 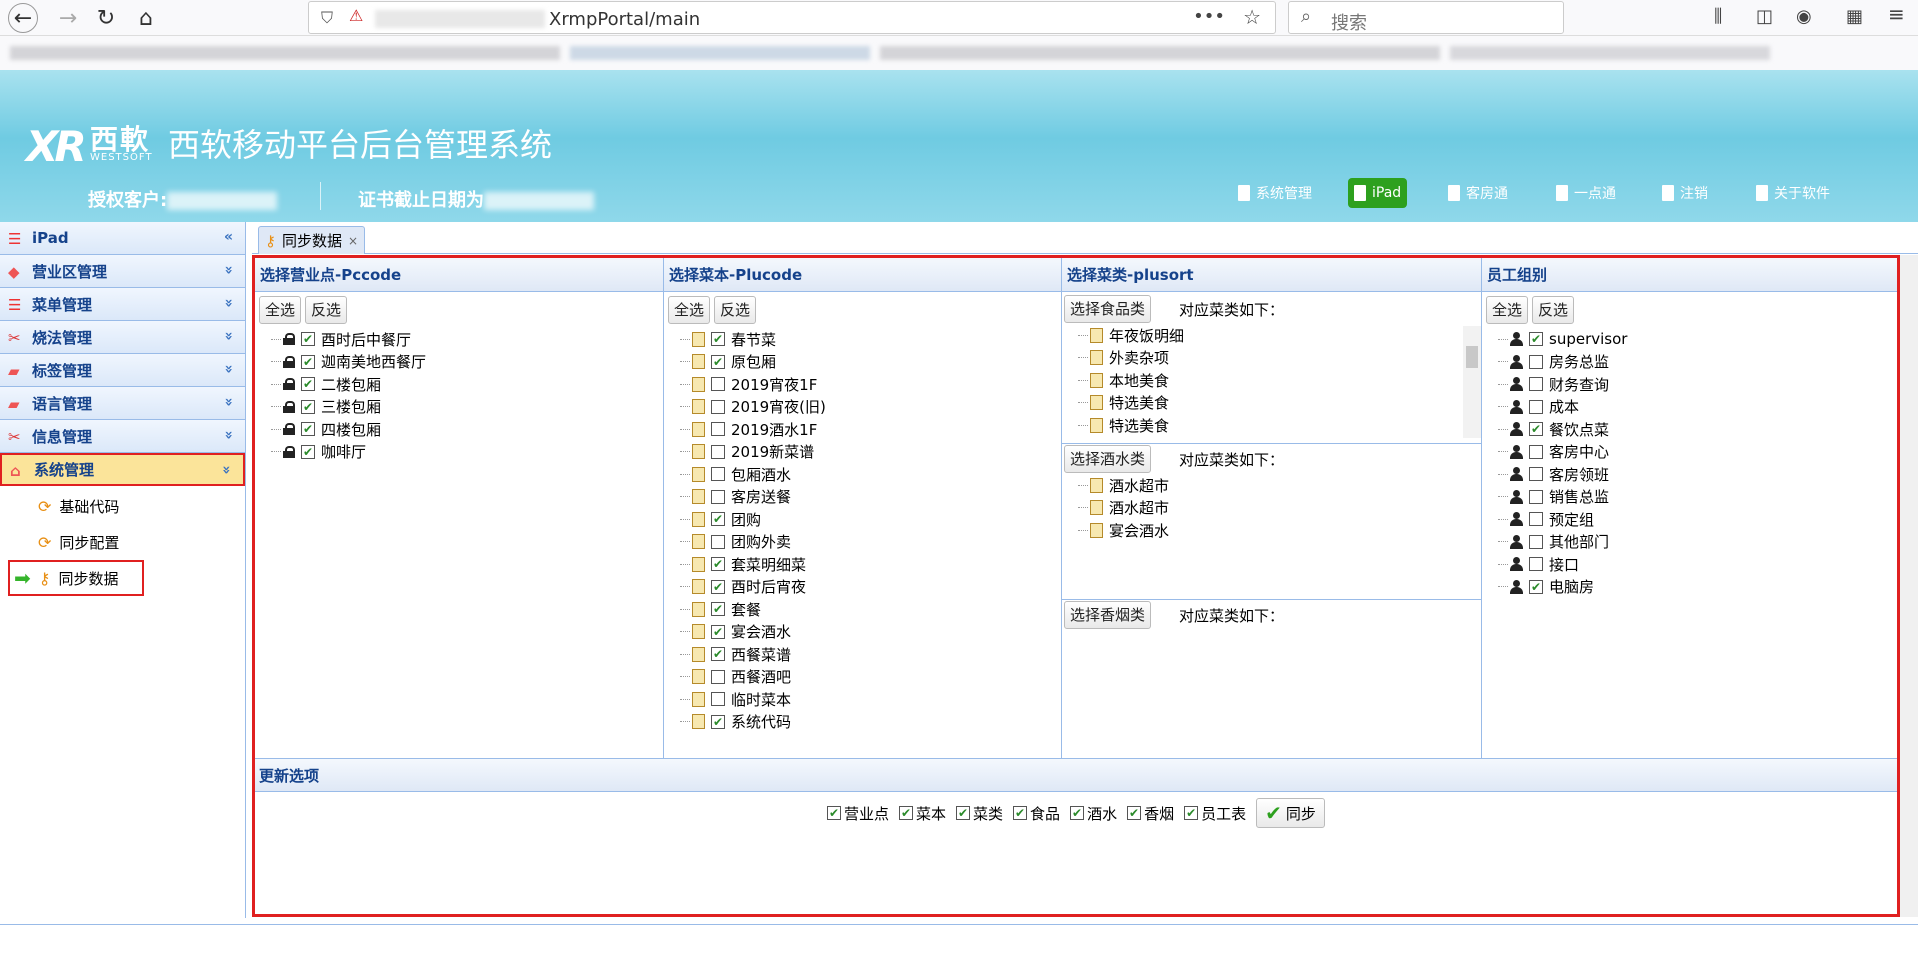 I want to click on select-tobacco-button: 选择香烟类, so click(x=1108, y=615).